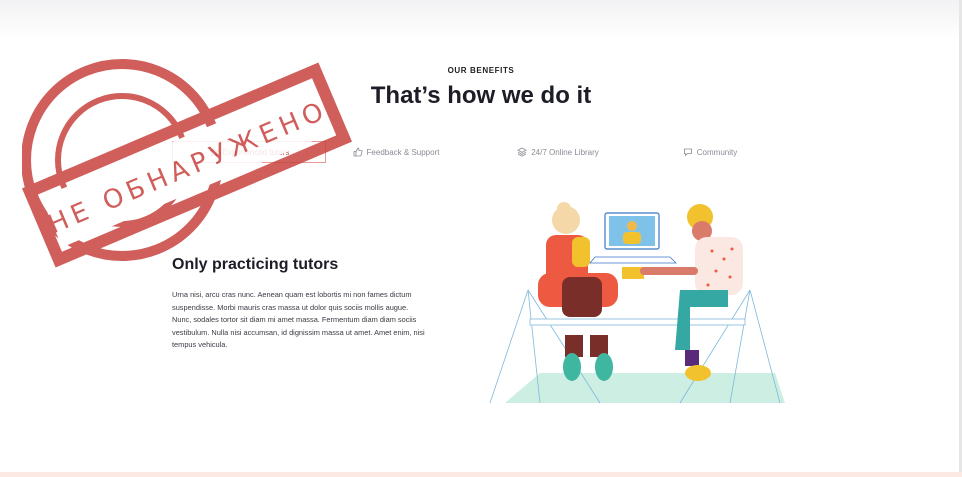 This screenshot has height=477, width=962. I want to click on thumbs-up-icon, so click(358, 152).